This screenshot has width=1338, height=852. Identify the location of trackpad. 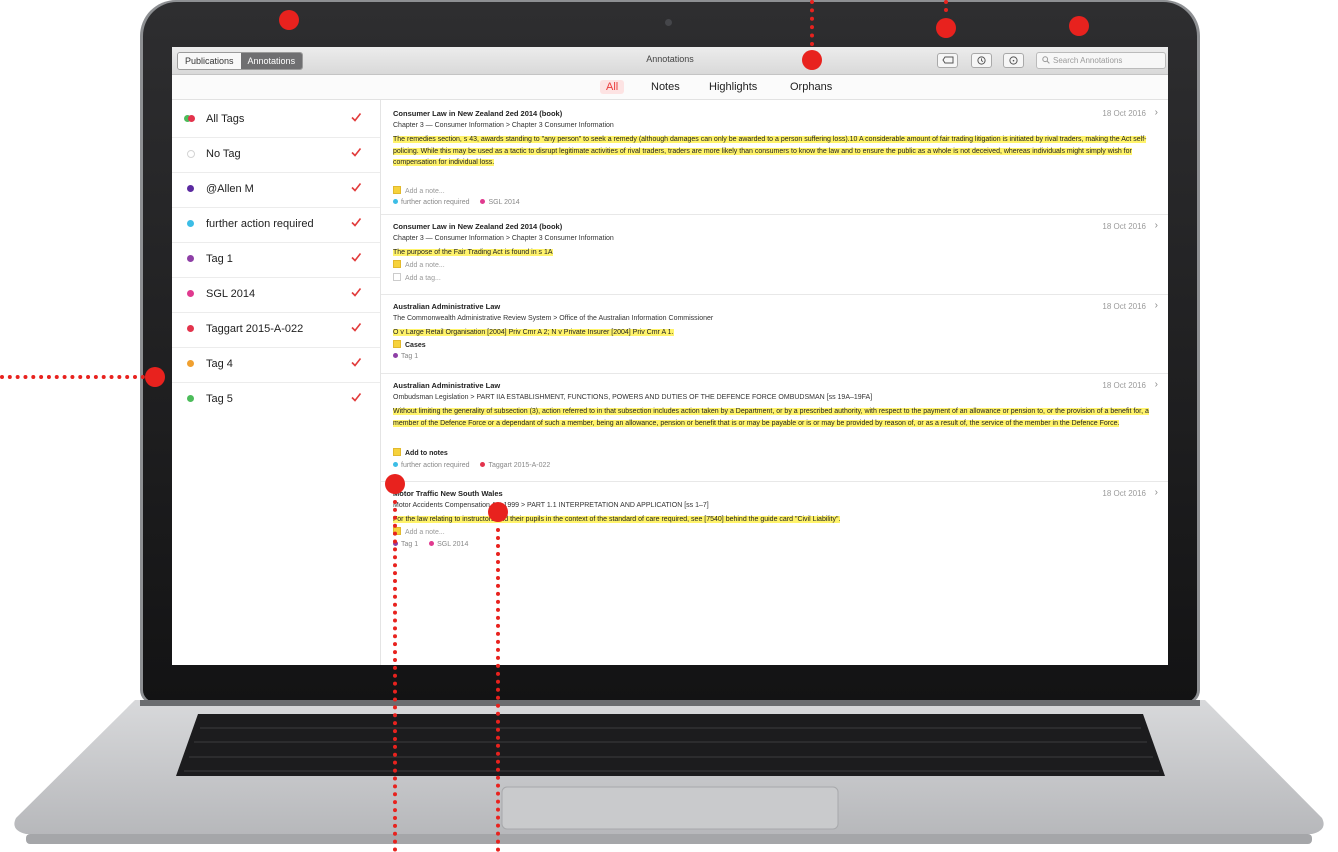
(670, 808).